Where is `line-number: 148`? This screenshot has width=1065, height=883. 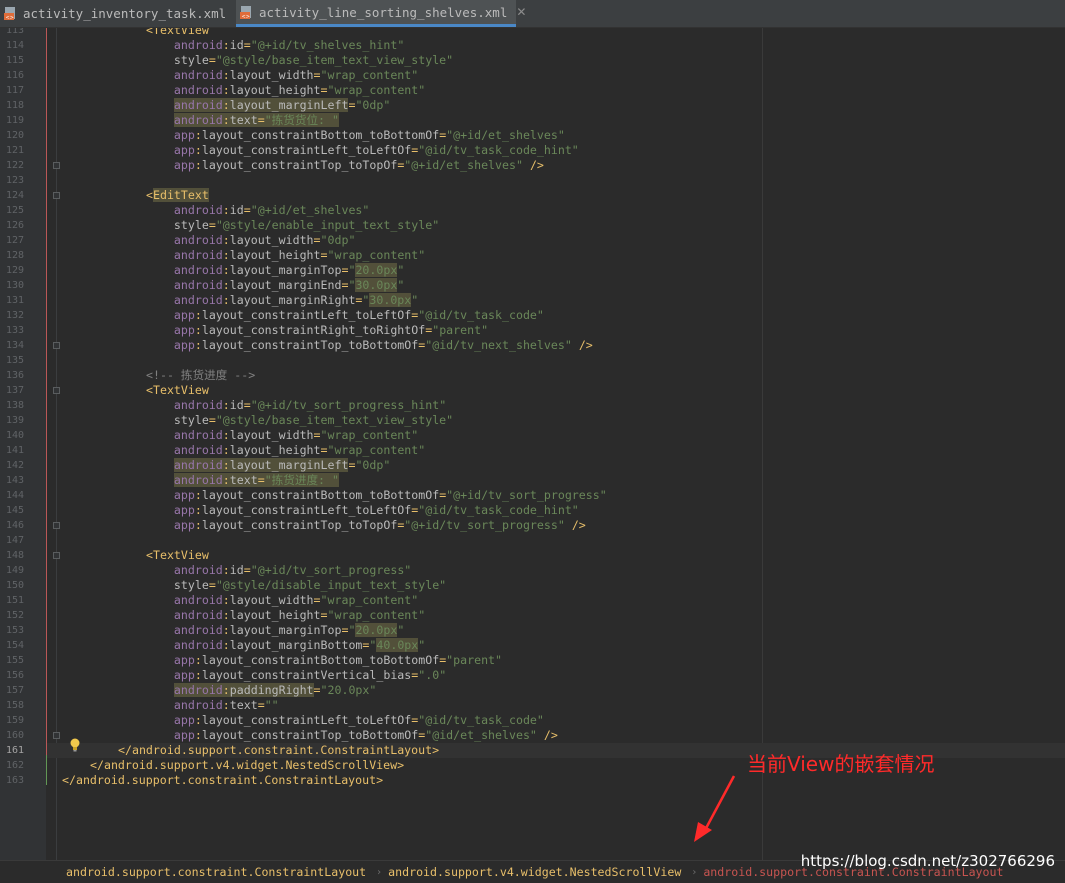 line-number: 148 is located at coordinates (14, 555).